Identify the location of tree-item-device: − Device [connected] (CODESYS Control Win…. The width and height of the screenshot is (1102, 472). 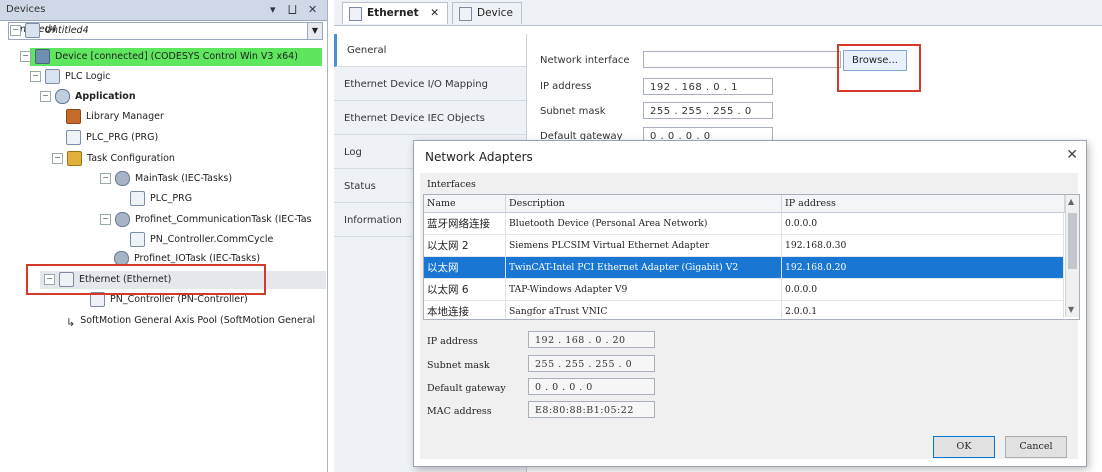
(159, 57).